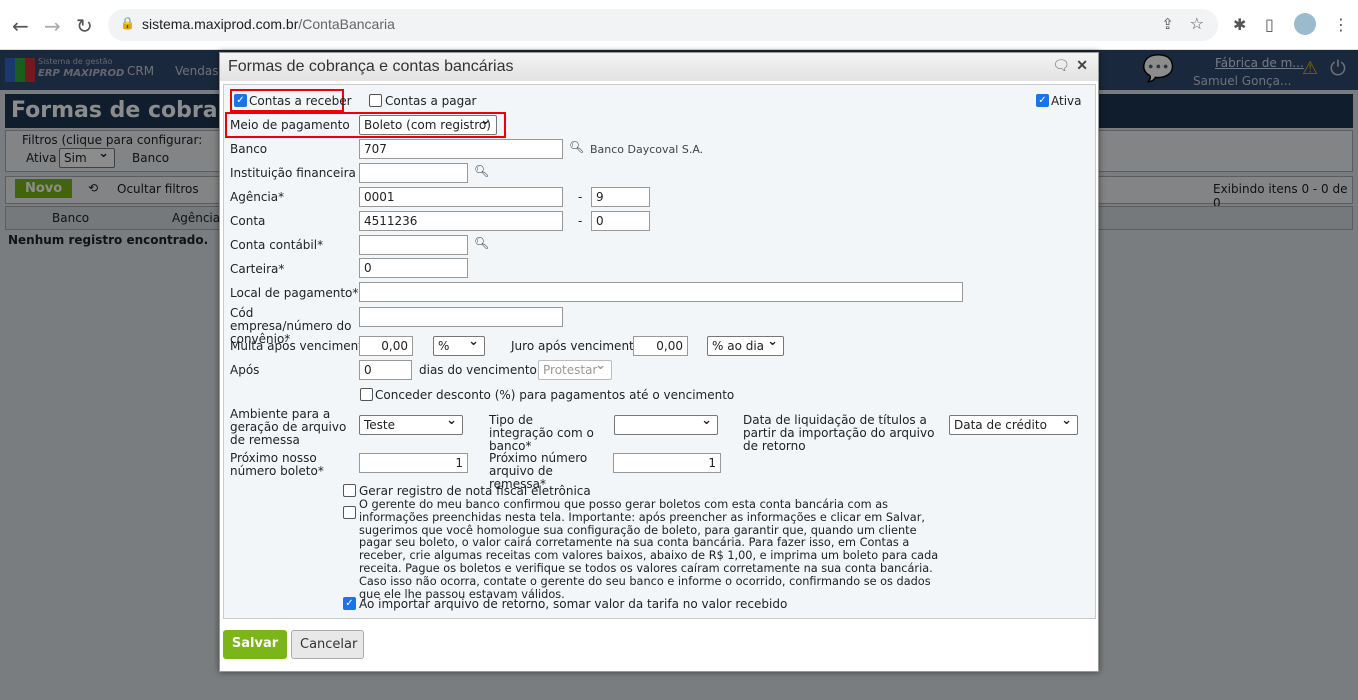 The height and width of the screenshot is (700, 1358). What do you see at coordinates (1239, 24) in the screenshot?
I see `extensions-icon: ✱` at bounding box center [1239, 24].